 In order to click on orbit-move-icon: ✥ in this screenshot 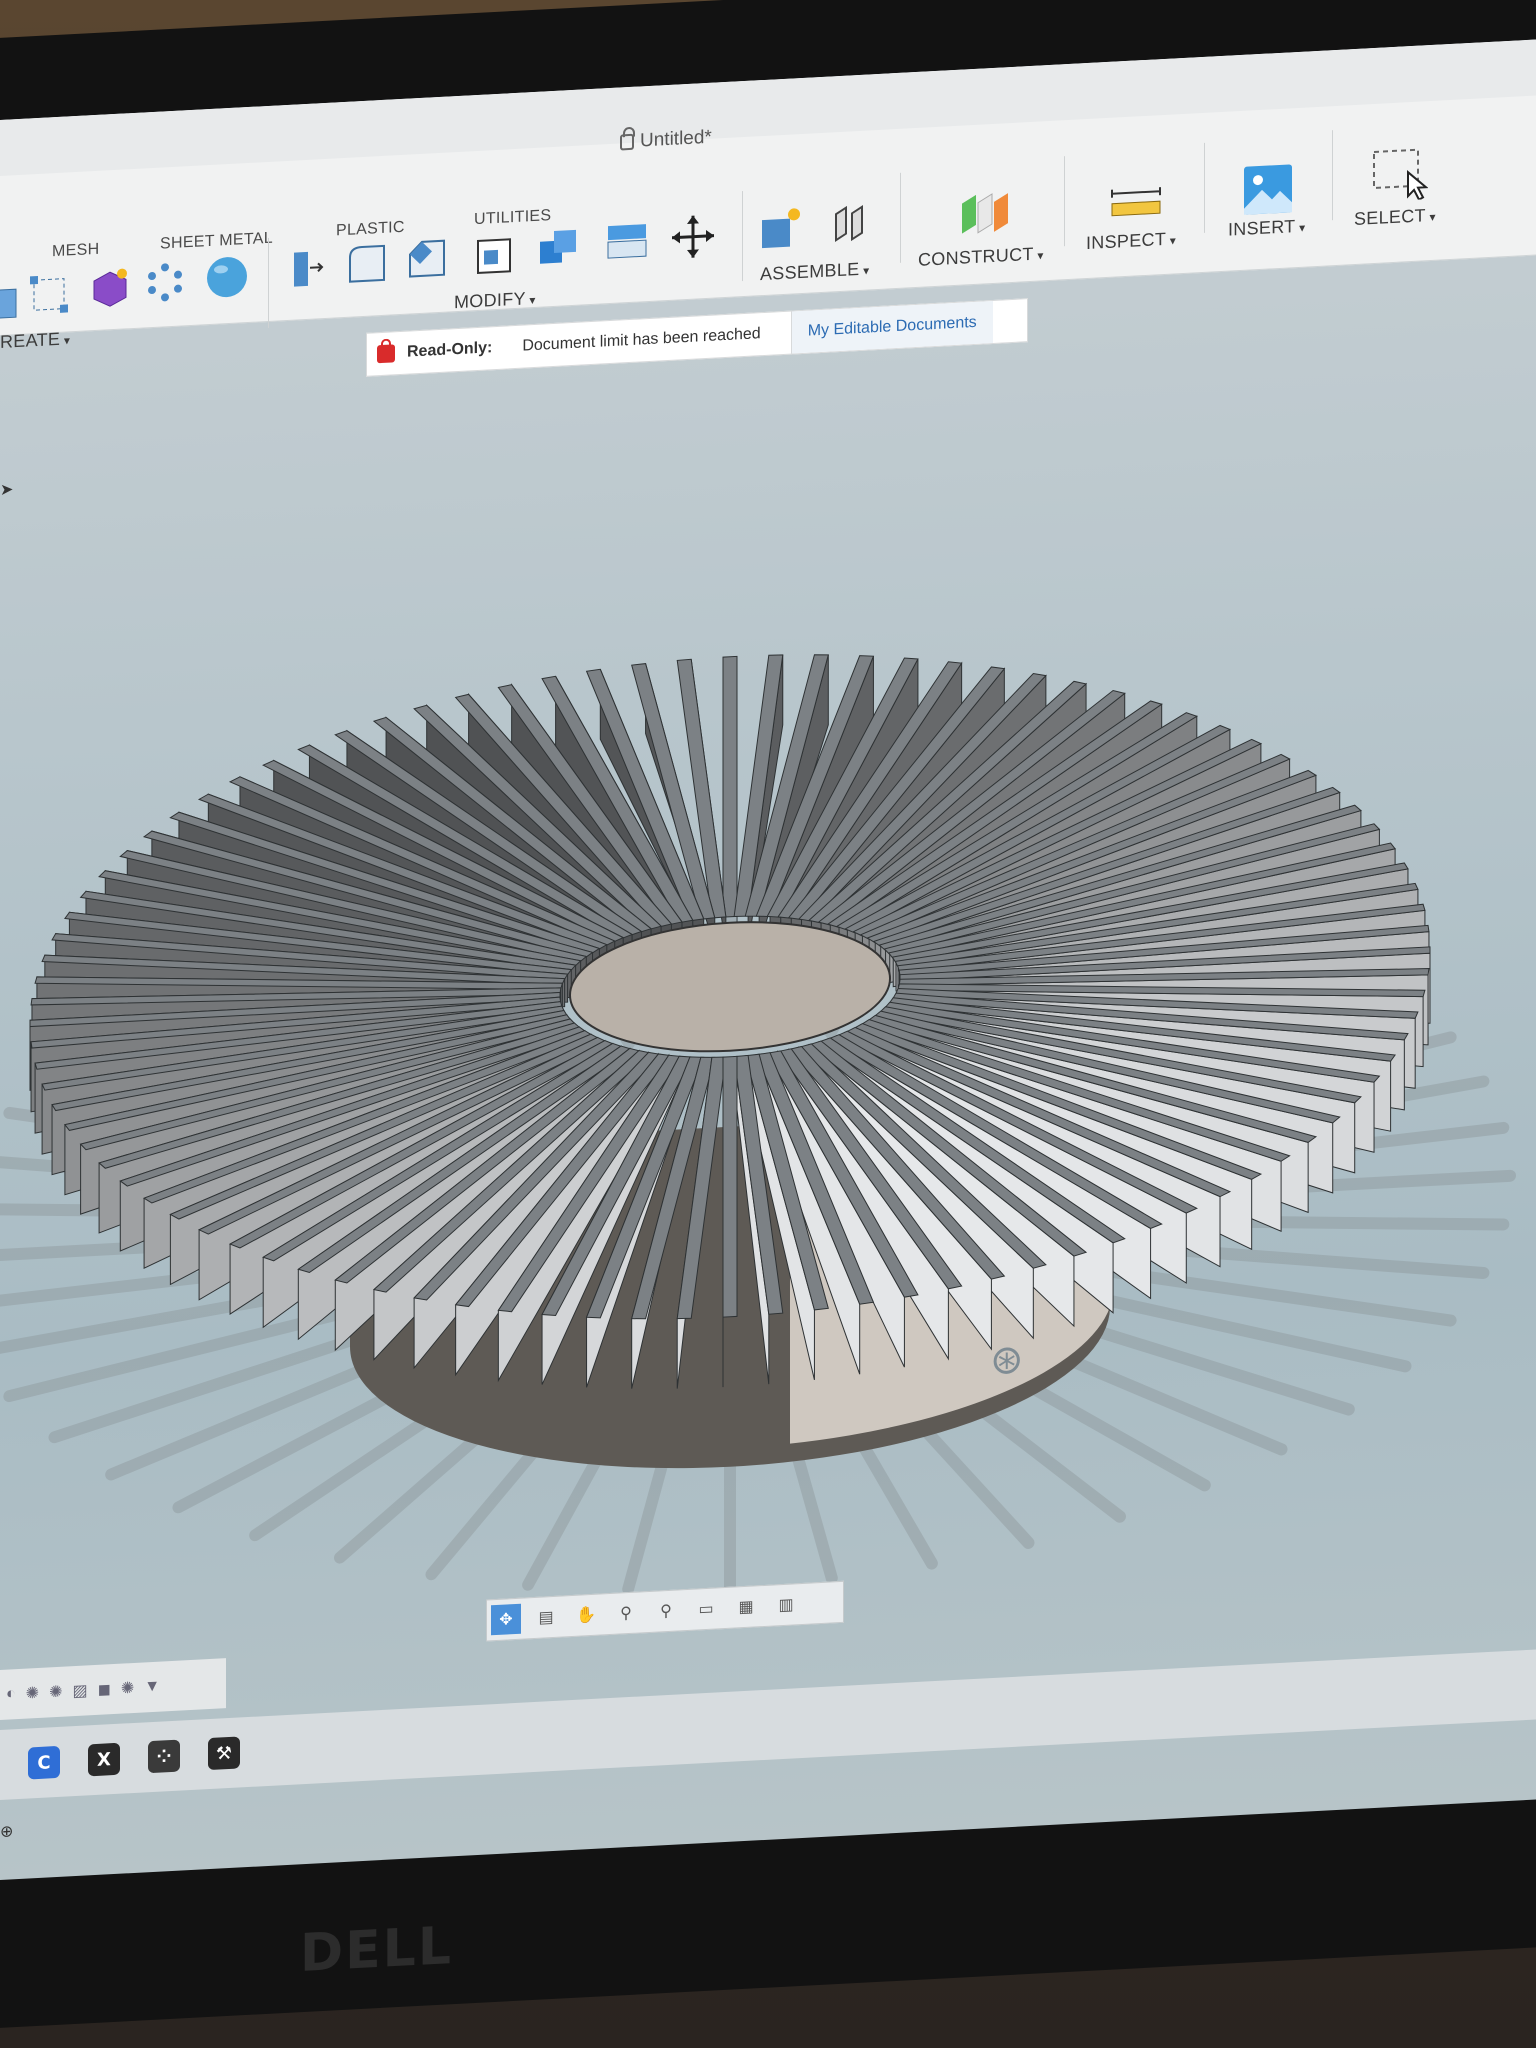, I will do `click(506, 1619)`.